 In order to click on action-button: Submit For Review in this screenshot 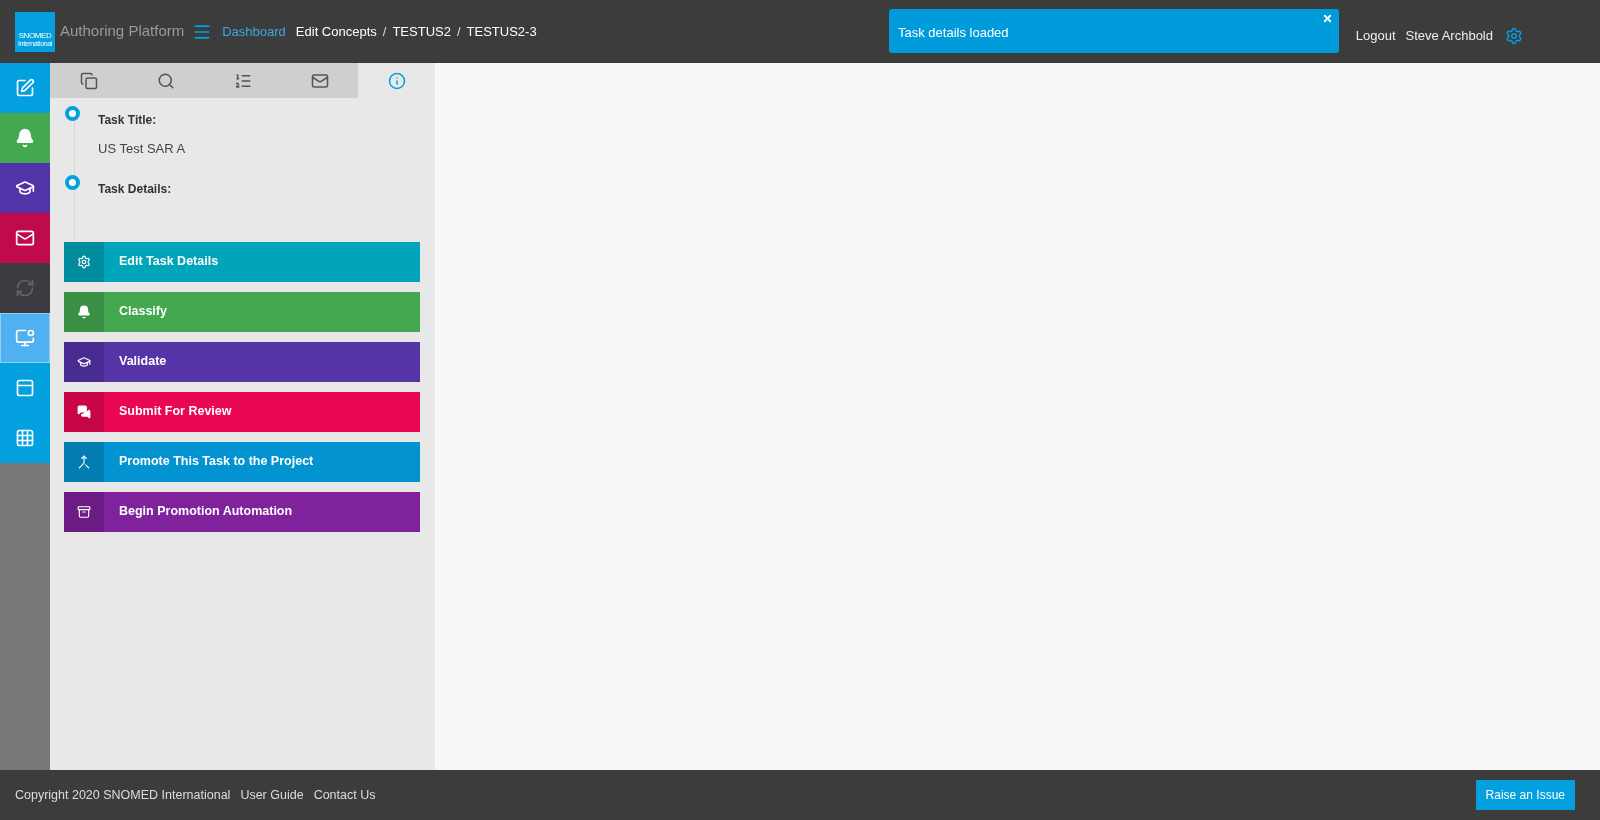, I will do `click(242, 411)`.